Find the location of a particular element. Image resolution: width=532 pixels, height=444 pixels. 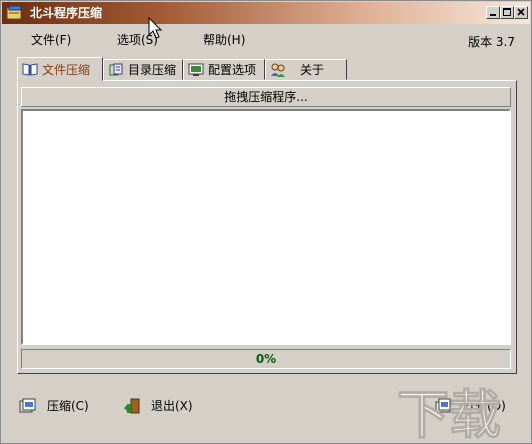

close-button is located at coordinates (521, 12).